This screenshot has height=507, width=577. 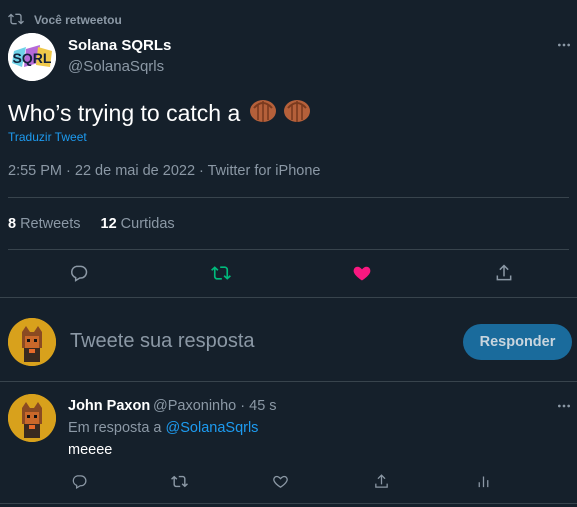 I want to click on reply-button, so click(x=79, y=273).